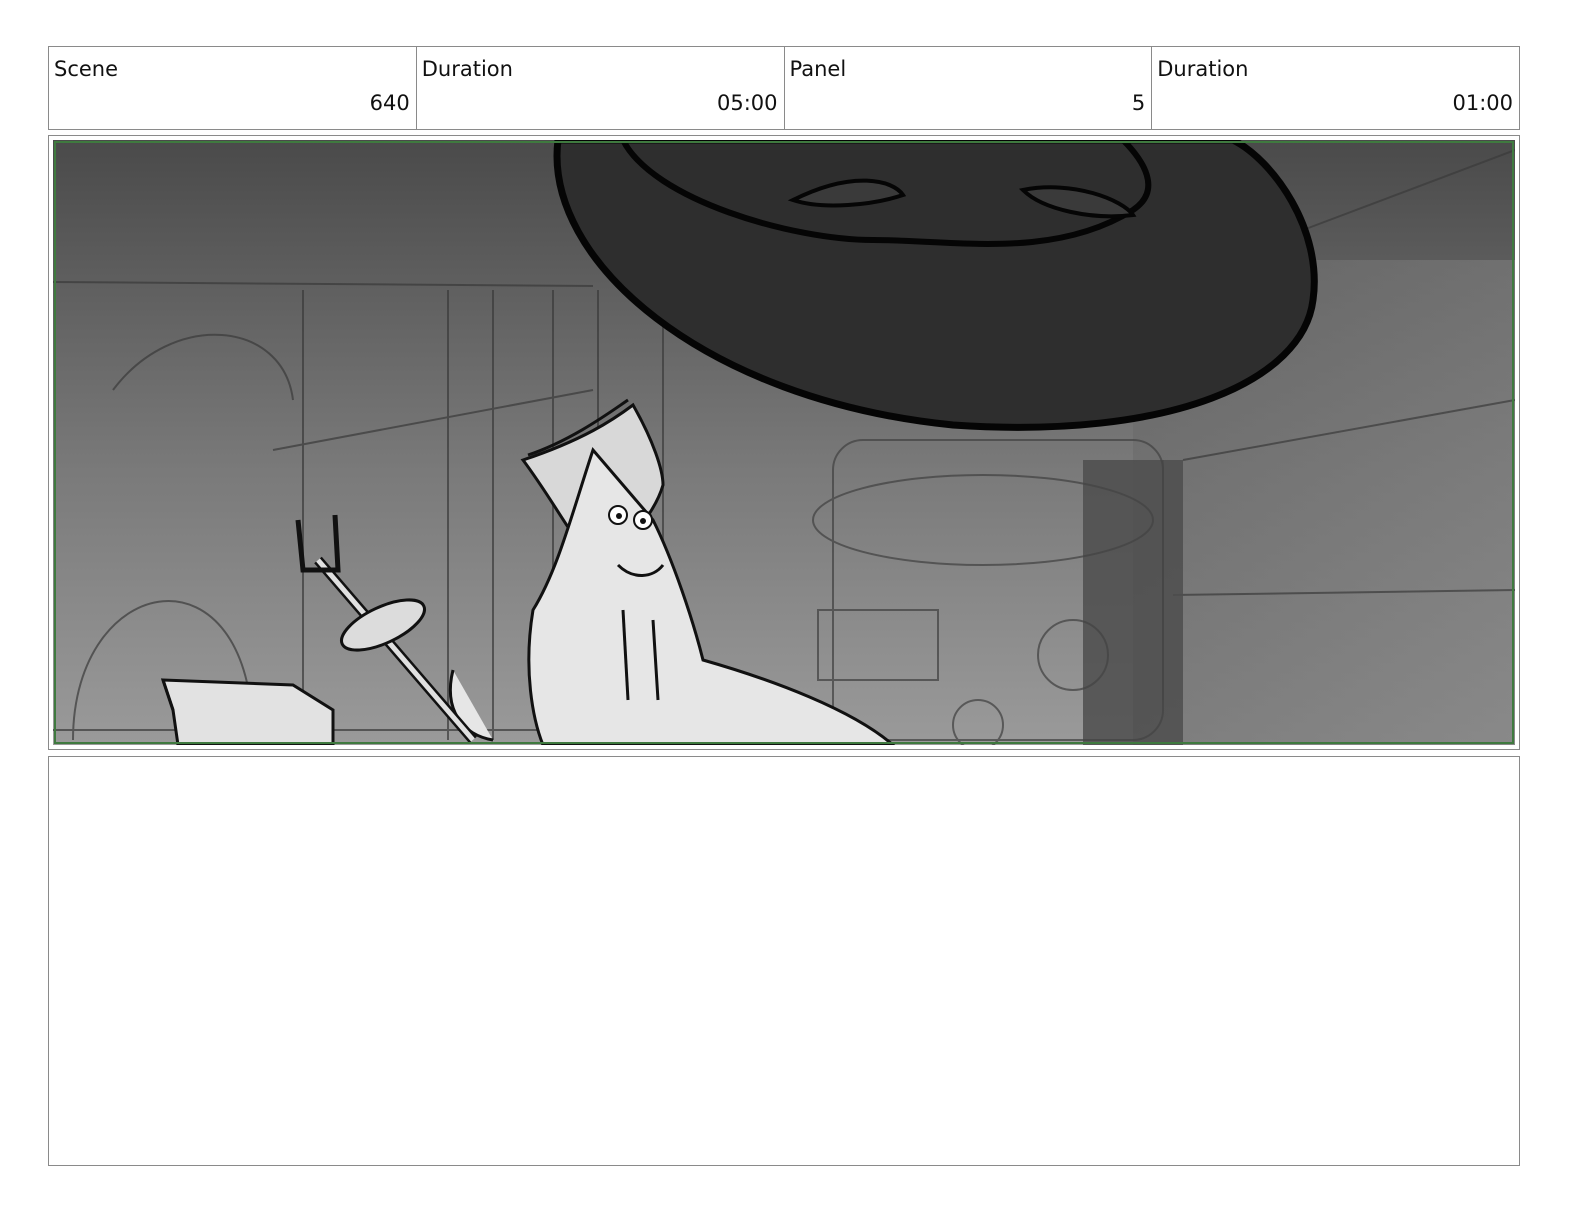 This screenshot has height=1224, width=1584. Describe the element at coordinates (1335, 88) in the screenshot. I see `panel-duration-cell: Duration 01:00` at that location.